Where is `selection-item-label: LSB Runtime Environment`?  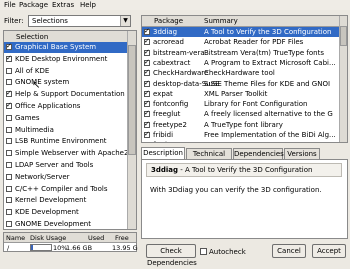 selection-item-label: LSB Runtime Environment is located at coordinates (61, 141).